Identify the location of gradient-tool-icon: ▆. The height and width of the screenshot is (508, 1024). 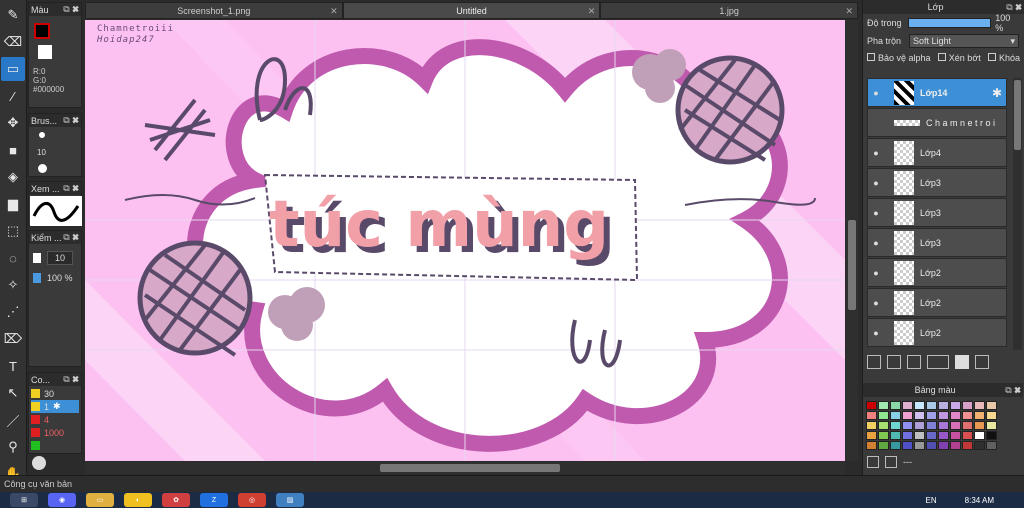
(13, 204).